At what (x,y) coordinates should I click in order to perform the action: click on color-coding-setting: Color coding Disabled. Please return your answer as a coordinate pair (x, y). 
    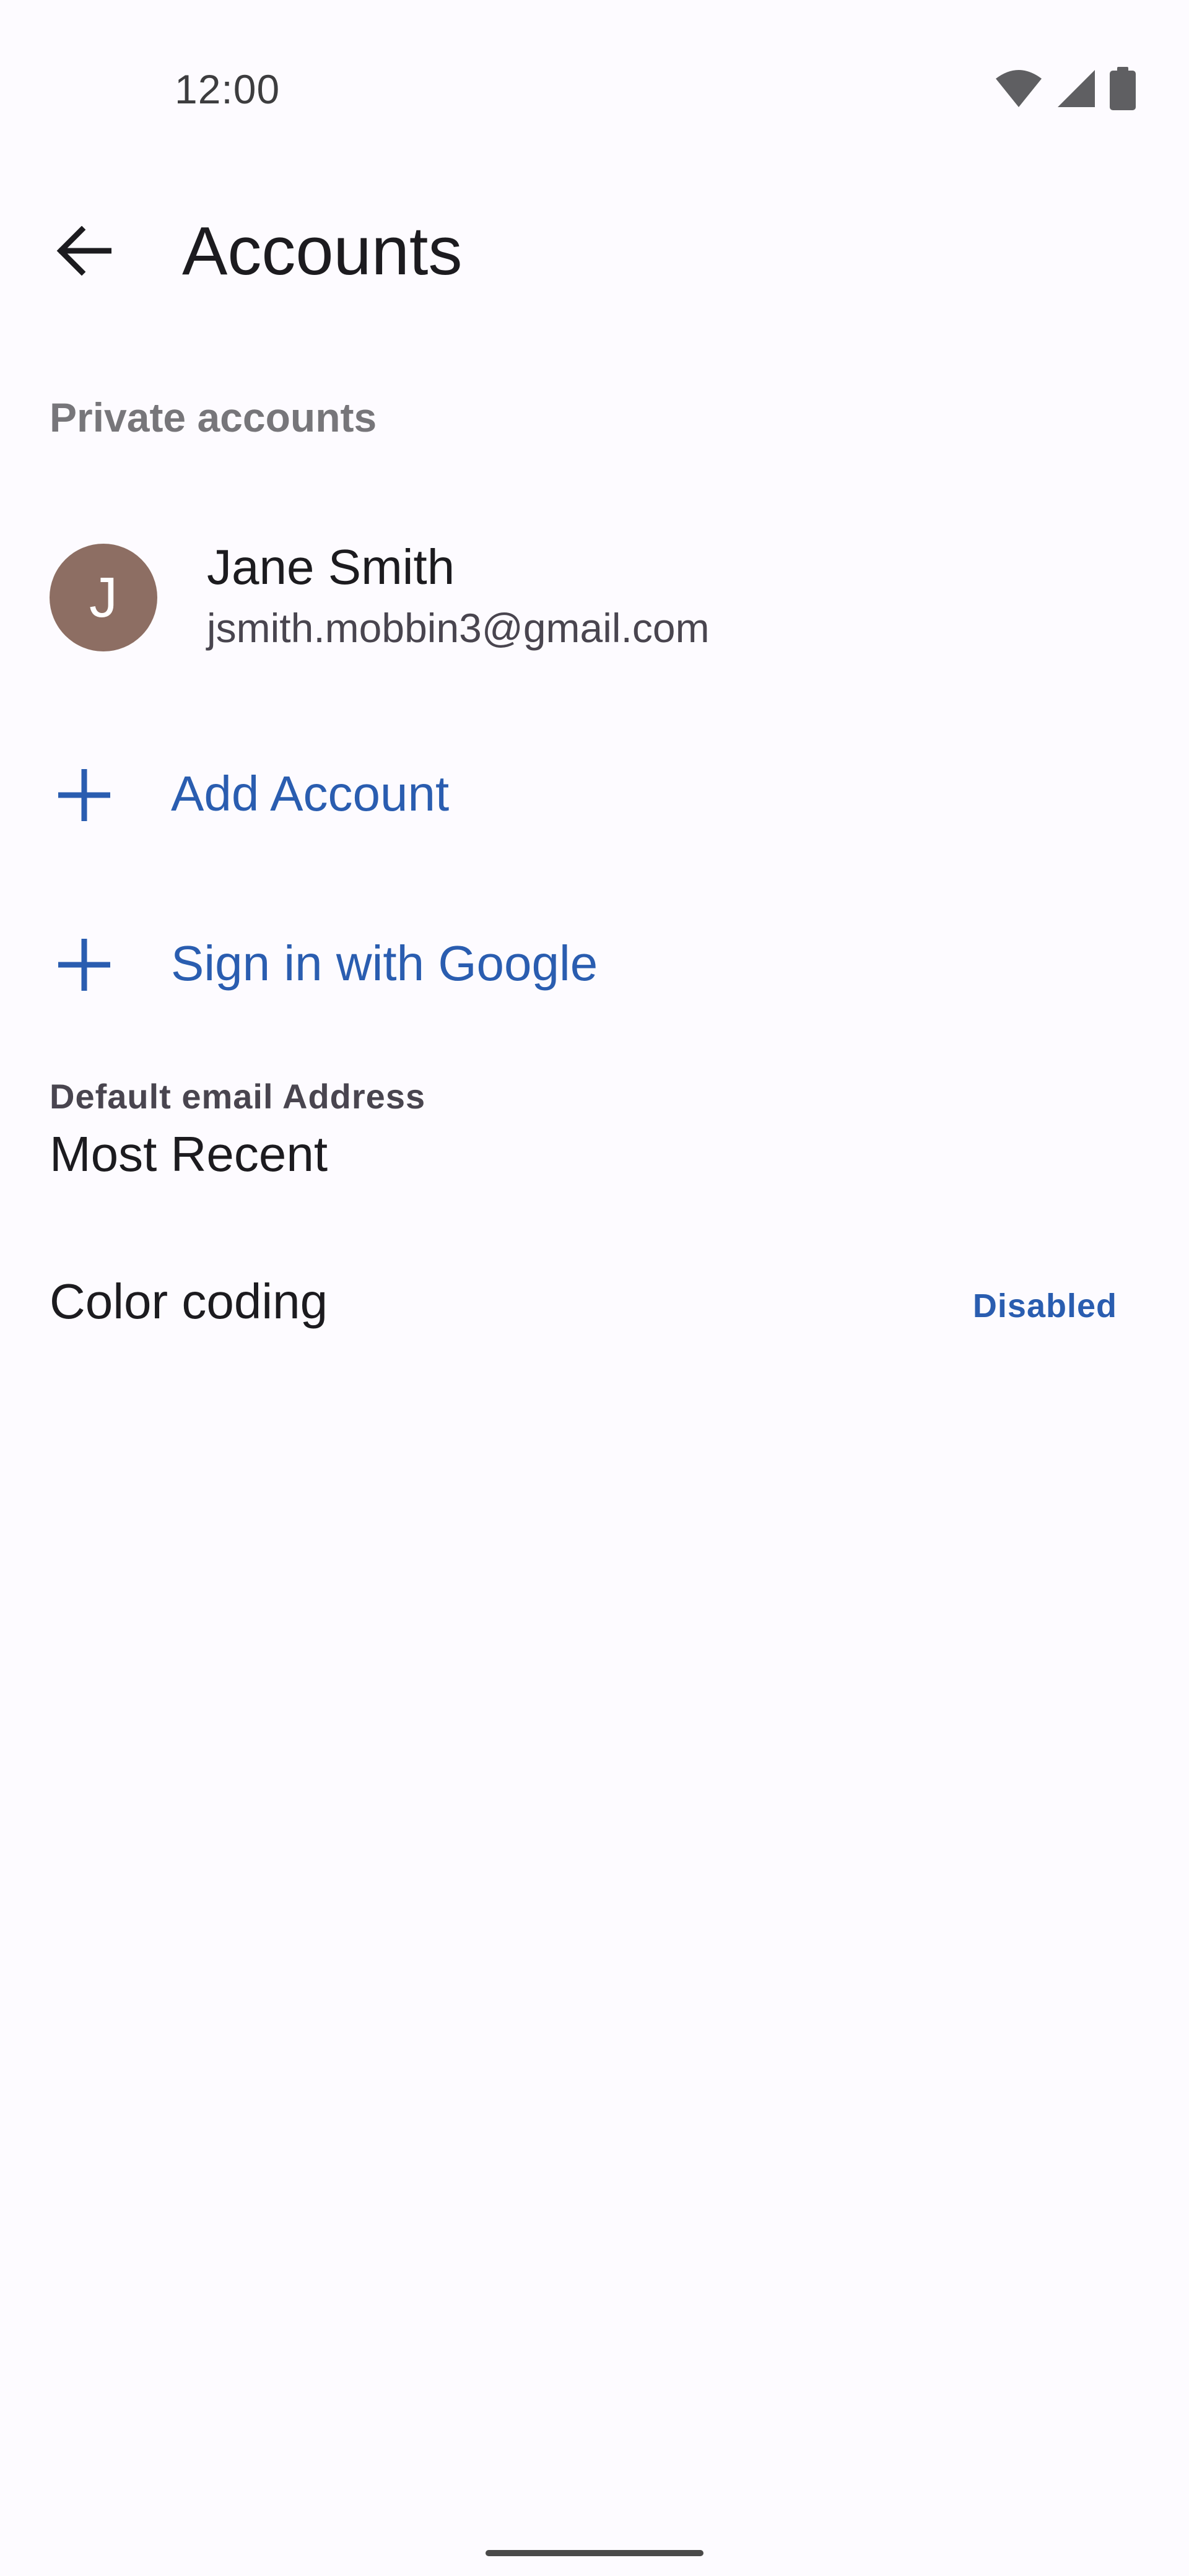
    Looking at the image, I should click on (594, 1310).